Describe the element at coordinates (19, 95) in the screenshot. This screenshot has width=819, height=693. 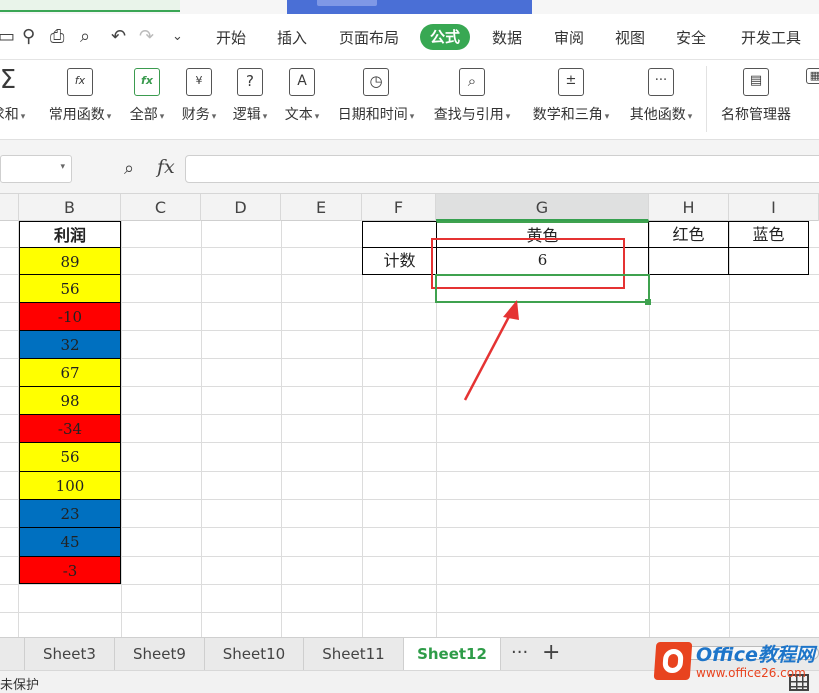
I see `autosum-button: Σ 求和▾` at that location.